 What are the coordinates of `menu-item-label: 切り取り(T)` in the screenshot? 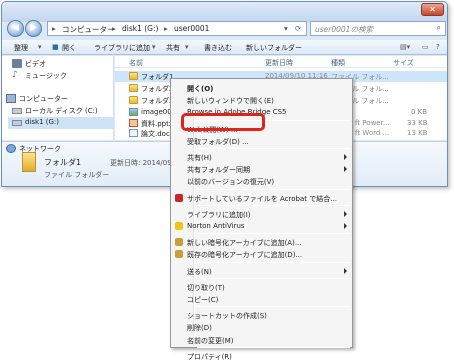 It's located at (206, 287).